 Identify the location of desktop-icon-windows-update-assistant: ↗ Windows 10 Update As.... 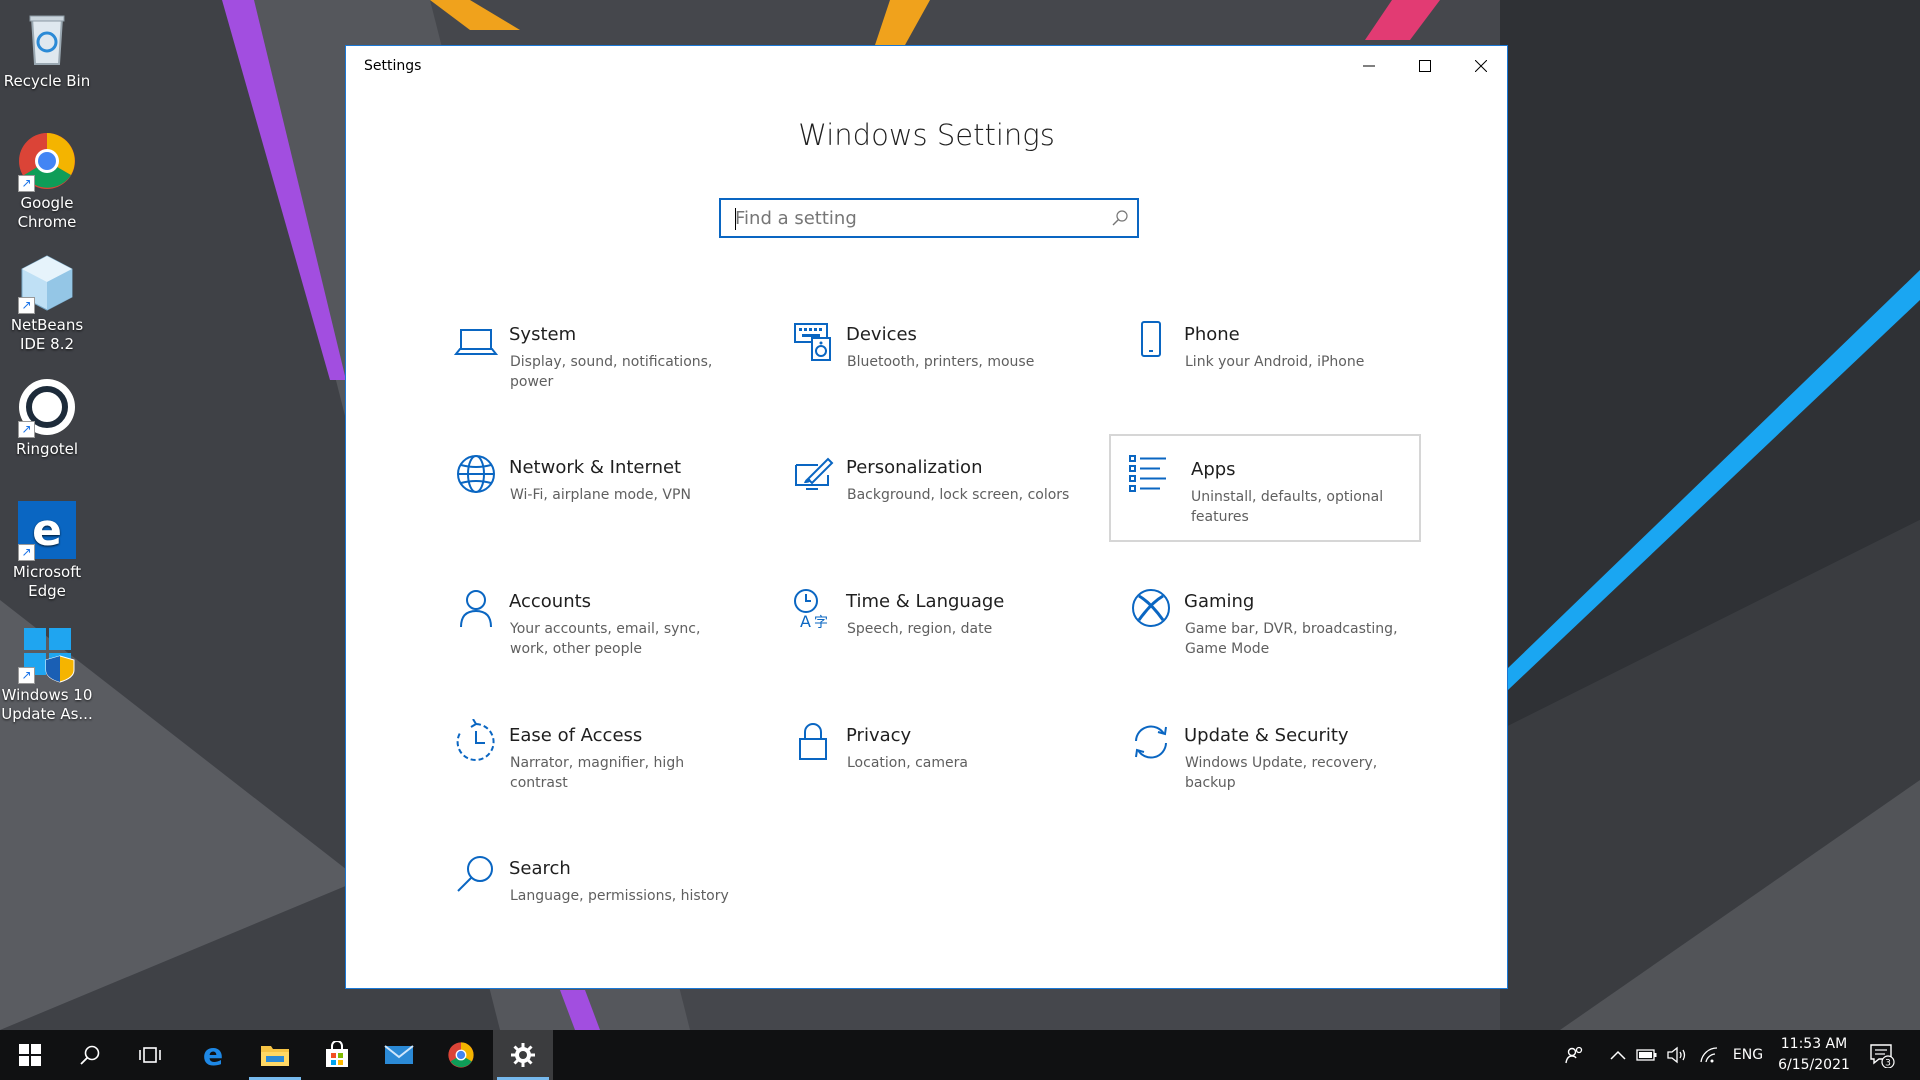
(47, 673).